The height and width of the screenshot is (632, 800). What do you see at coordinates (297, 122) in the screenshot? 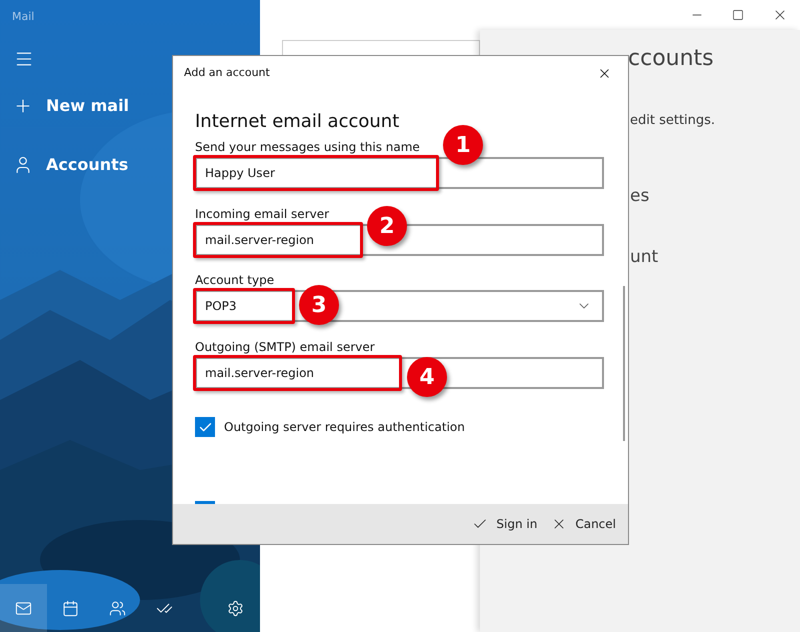
I see `dialog-heading: Internet email account` at bounding box center [297, 122].